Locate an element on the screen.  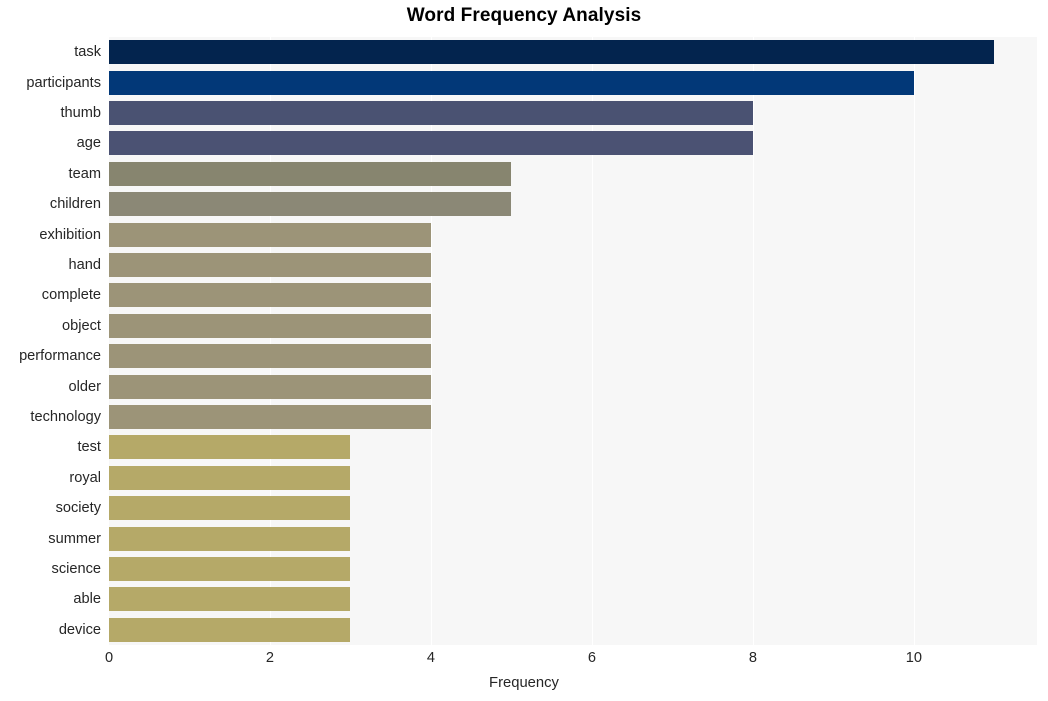
y-tick-label-participants: participants is located at coordinates (63, 82).